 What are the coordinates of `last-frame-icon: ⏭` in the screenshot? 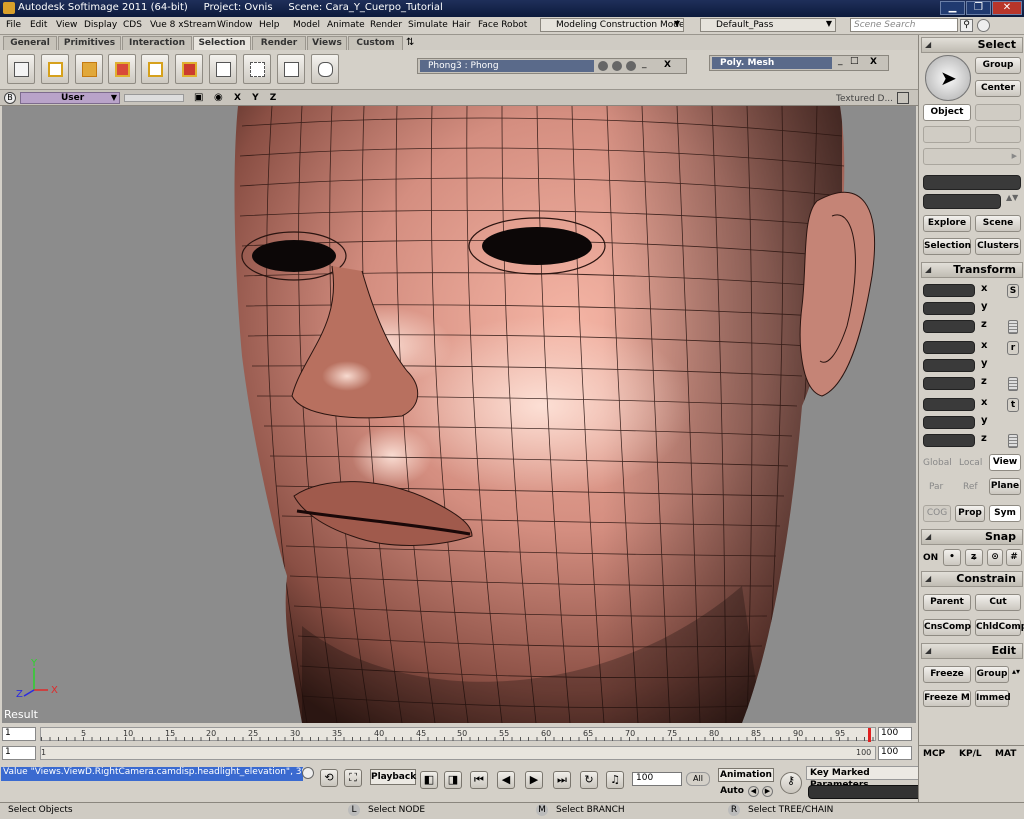 It's located at (562, 780).